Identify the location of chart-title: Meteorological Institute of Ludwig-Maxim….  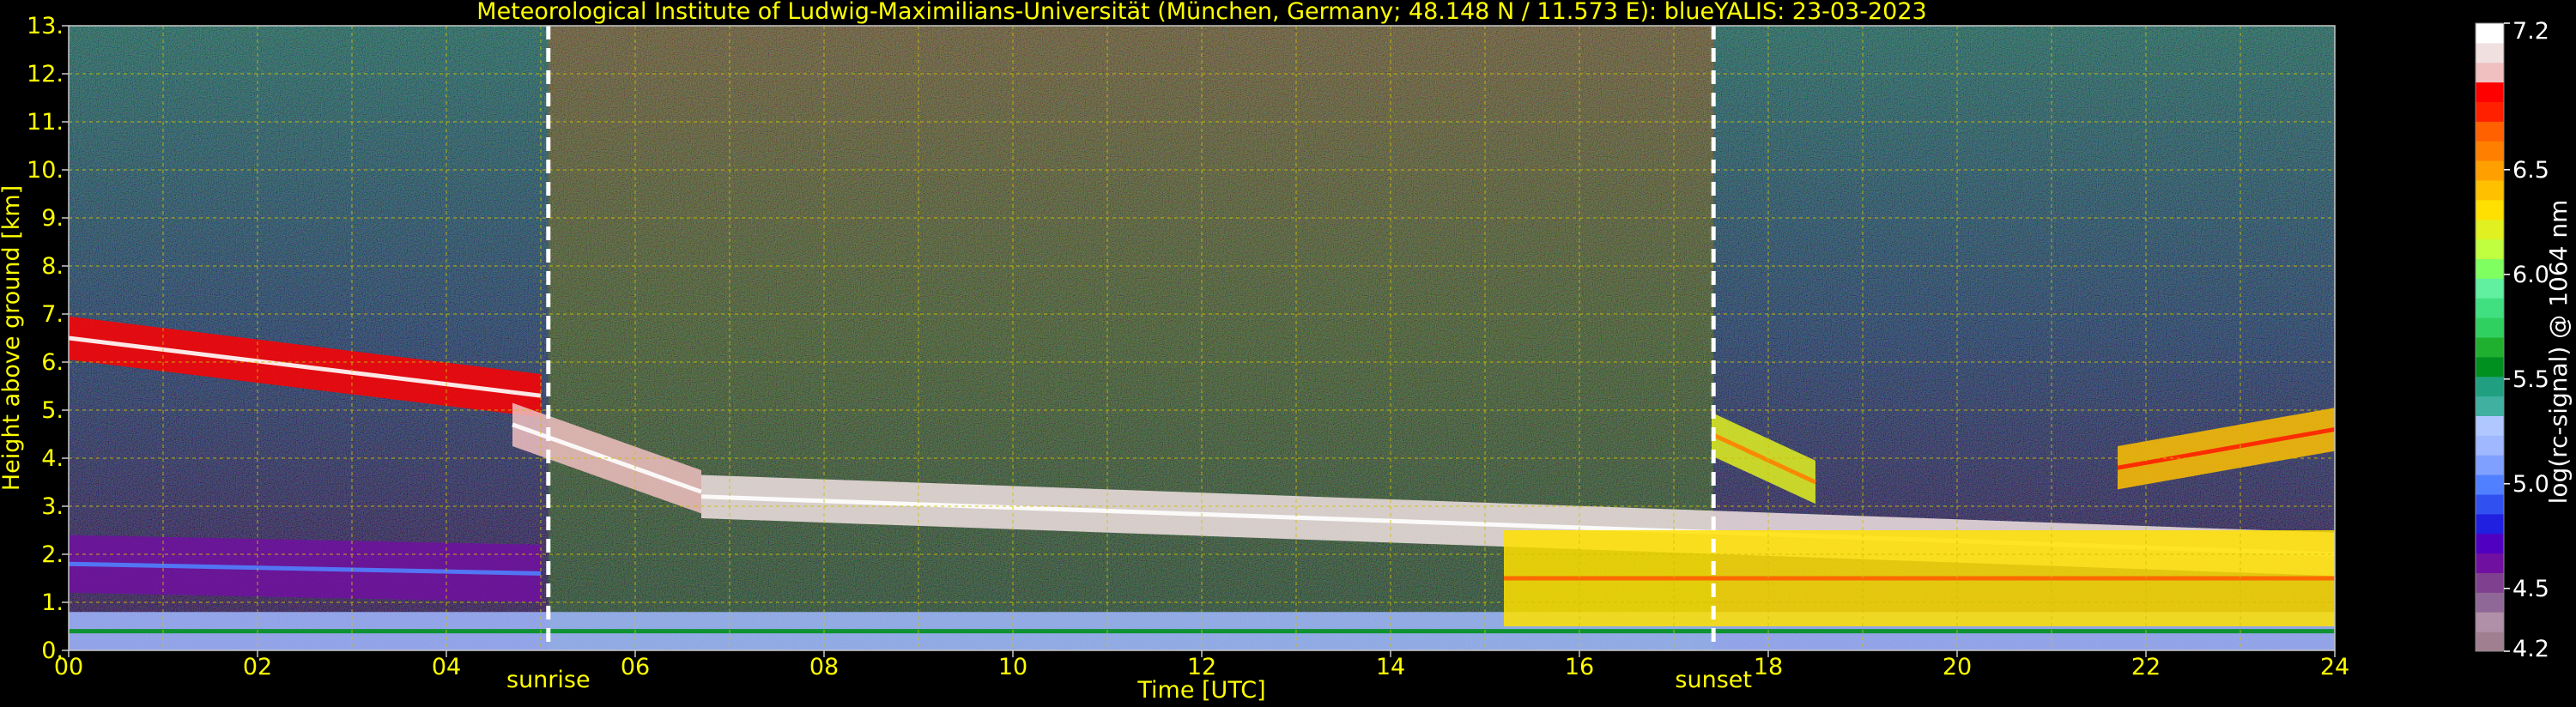
(1201, 12).